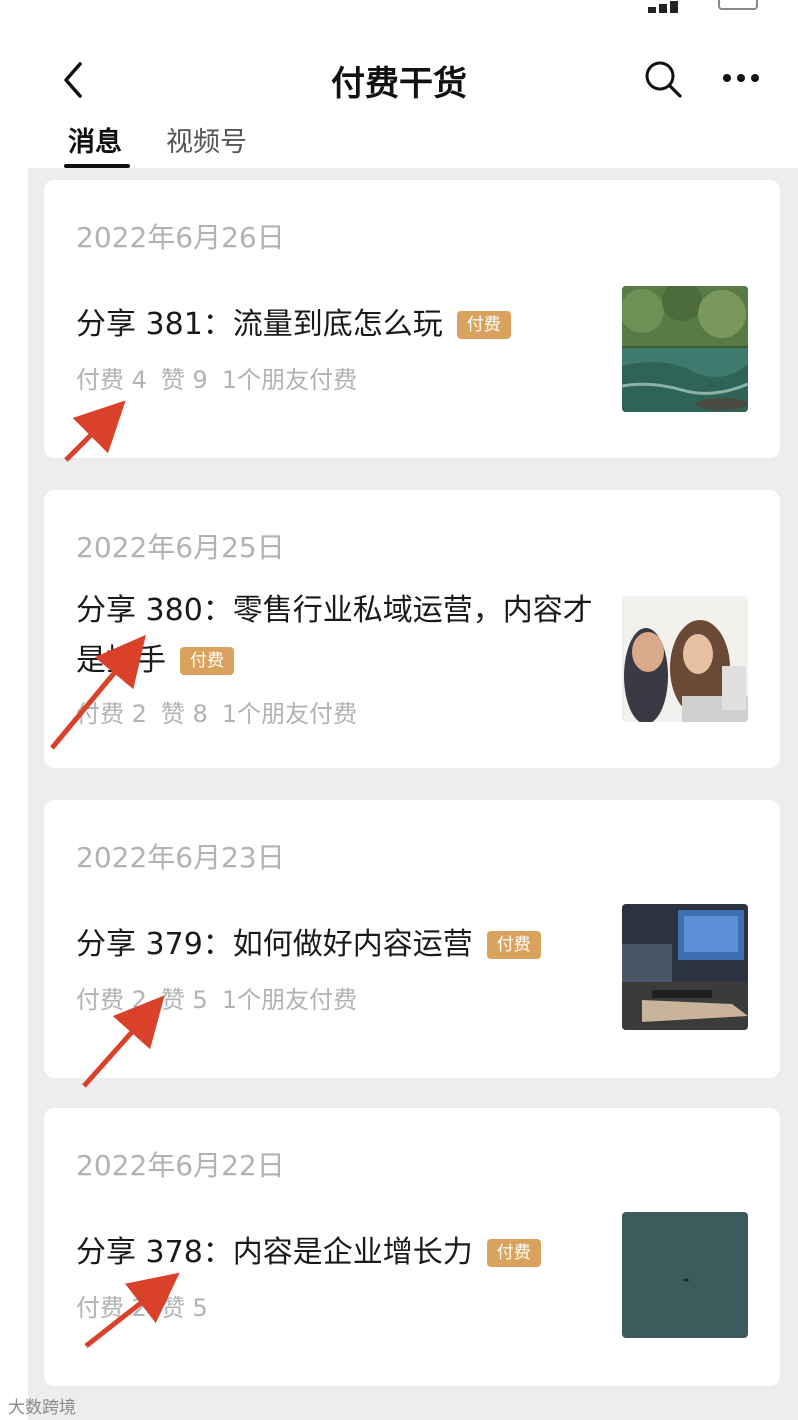  I want to click on post-title: 分享 381：流量到底怎么玩 付费, so click(341, 325).